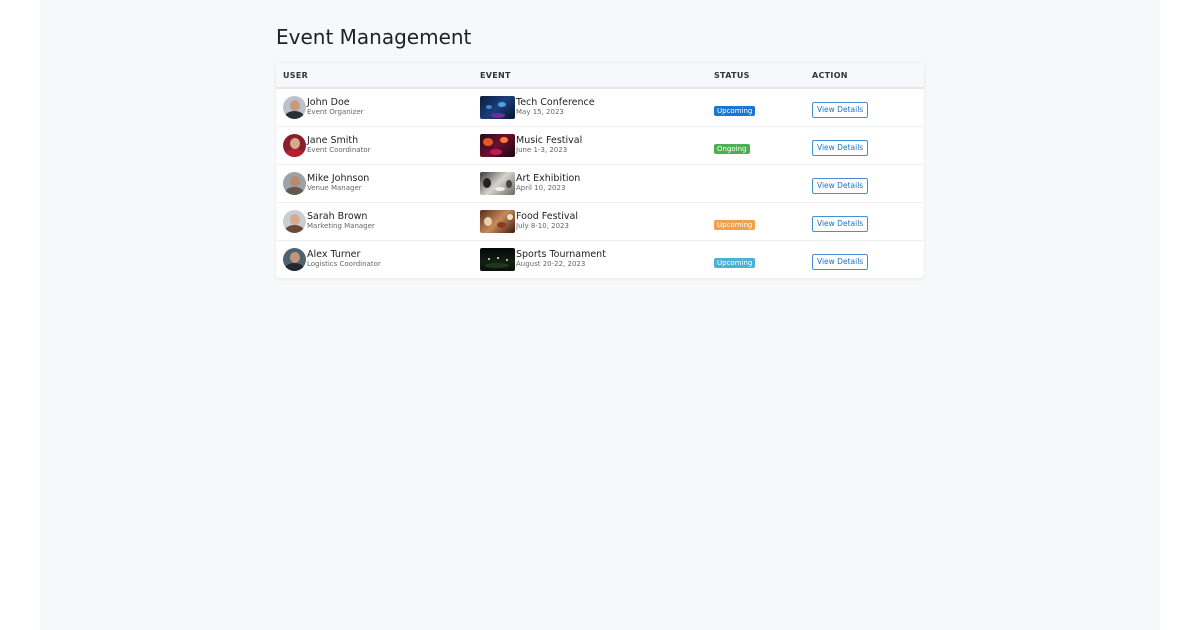 The width and height of the screenshot is (1200, 630). I want to click on user-cell: Sarah Brown Marketing Manager, so click(374, 221).